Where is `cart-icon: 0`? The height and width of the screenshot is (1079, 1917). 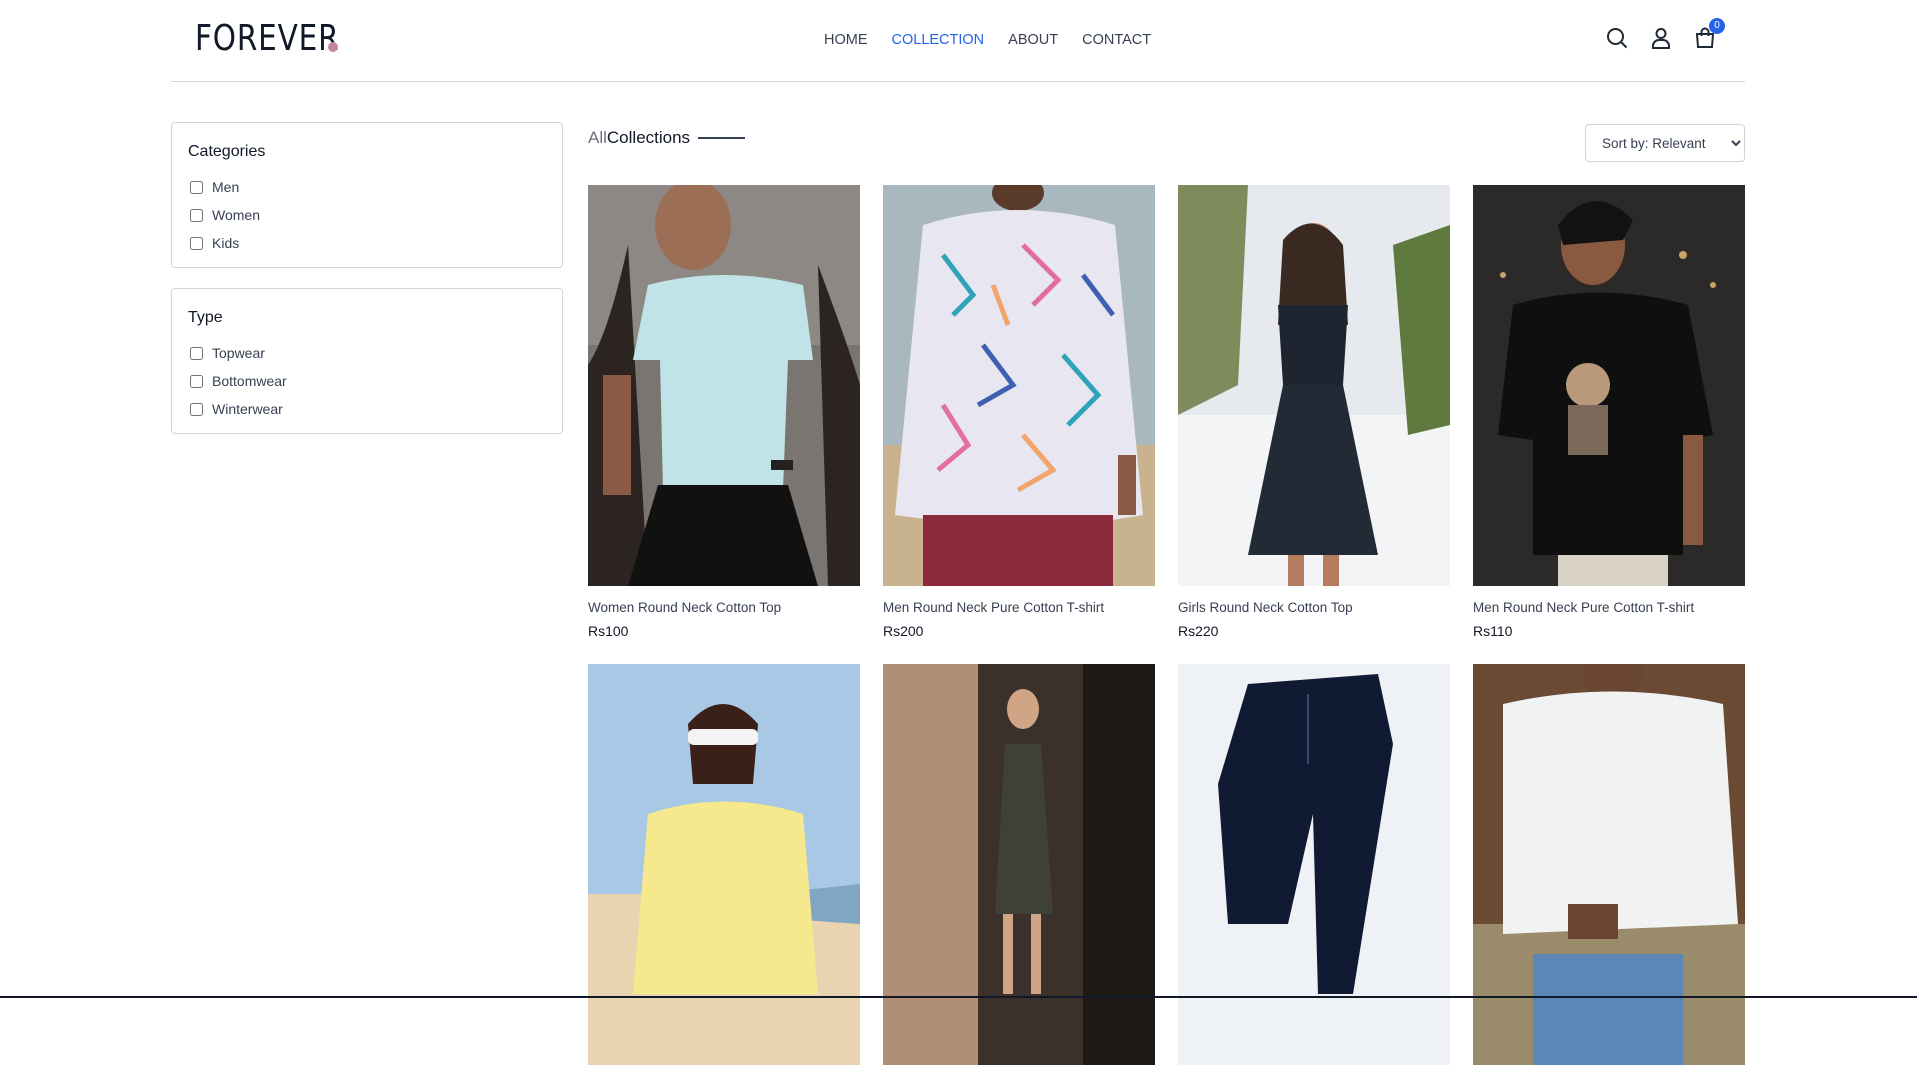
cart-icon: 0 is located at coordinates (1709, 34).